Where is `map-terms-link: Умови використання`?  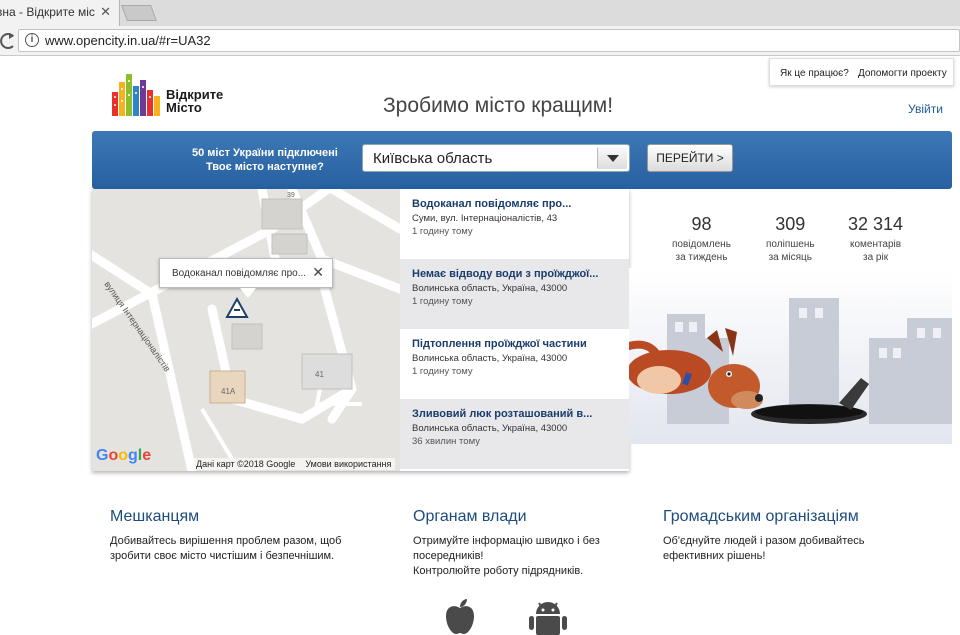 map-terms-link: Умови використання is located at coordinates (348, 464).